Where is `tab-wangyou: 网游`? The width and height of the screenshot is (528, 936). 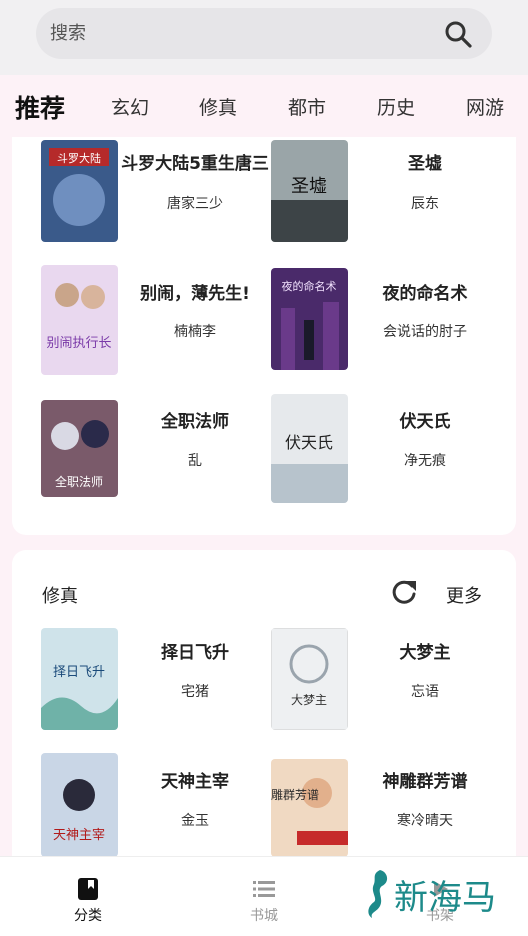
tab-wangyou: 网游 is located at coordinates (485, 106).